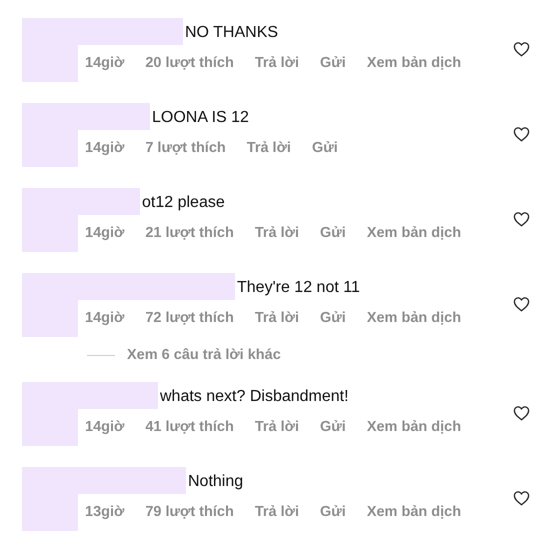  I want to click on comment-text: ot12 please, so click(183, 203).